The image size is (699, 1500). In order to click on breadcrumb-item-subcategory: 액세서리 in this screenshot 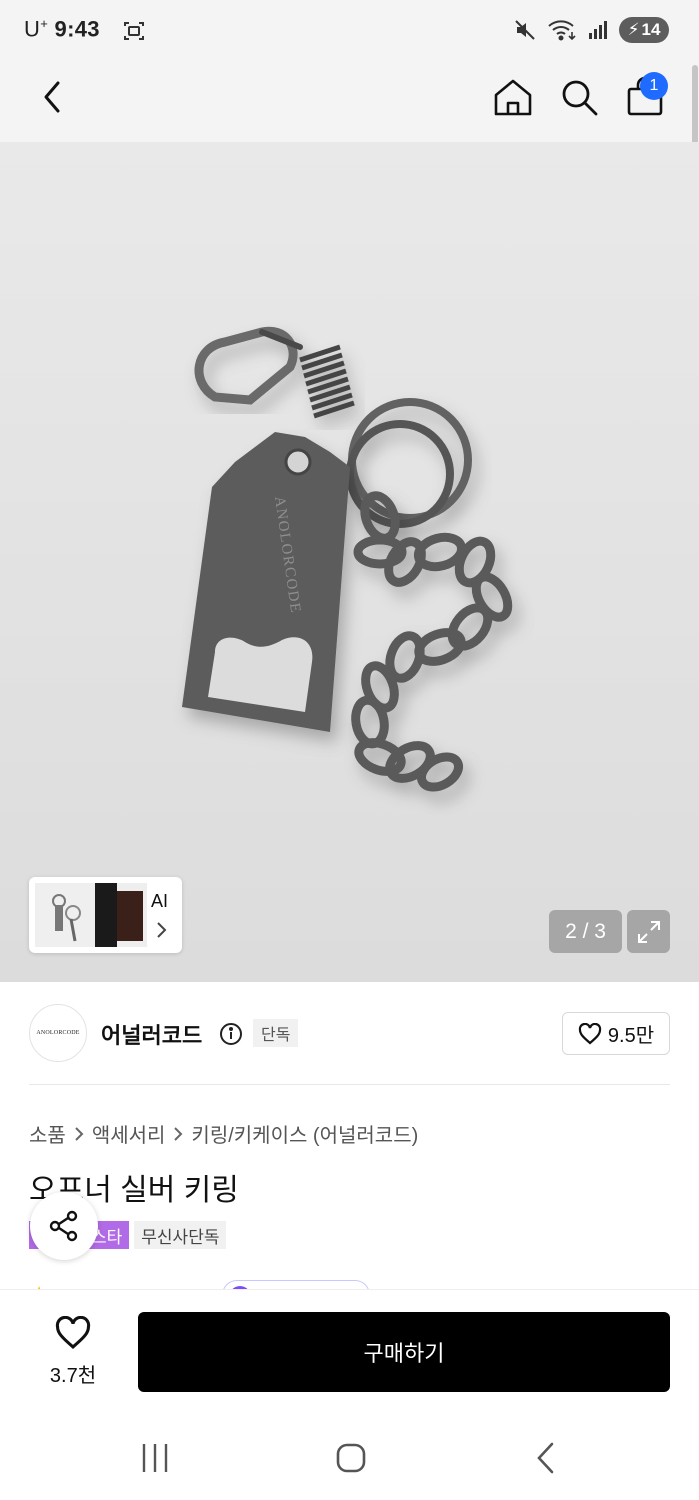, I will do `click(129, 1133)`.